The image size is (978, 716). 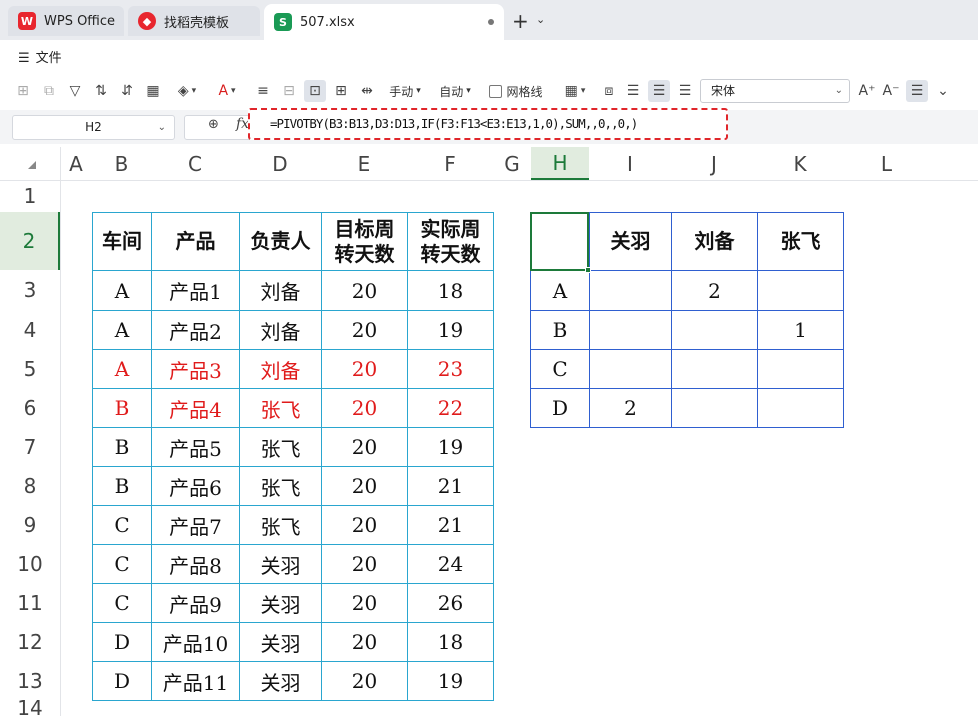 What do you see at coordinates (195, 163) in the screenshot?
I see `column-header-c: C` at bounding box center [195, 163].